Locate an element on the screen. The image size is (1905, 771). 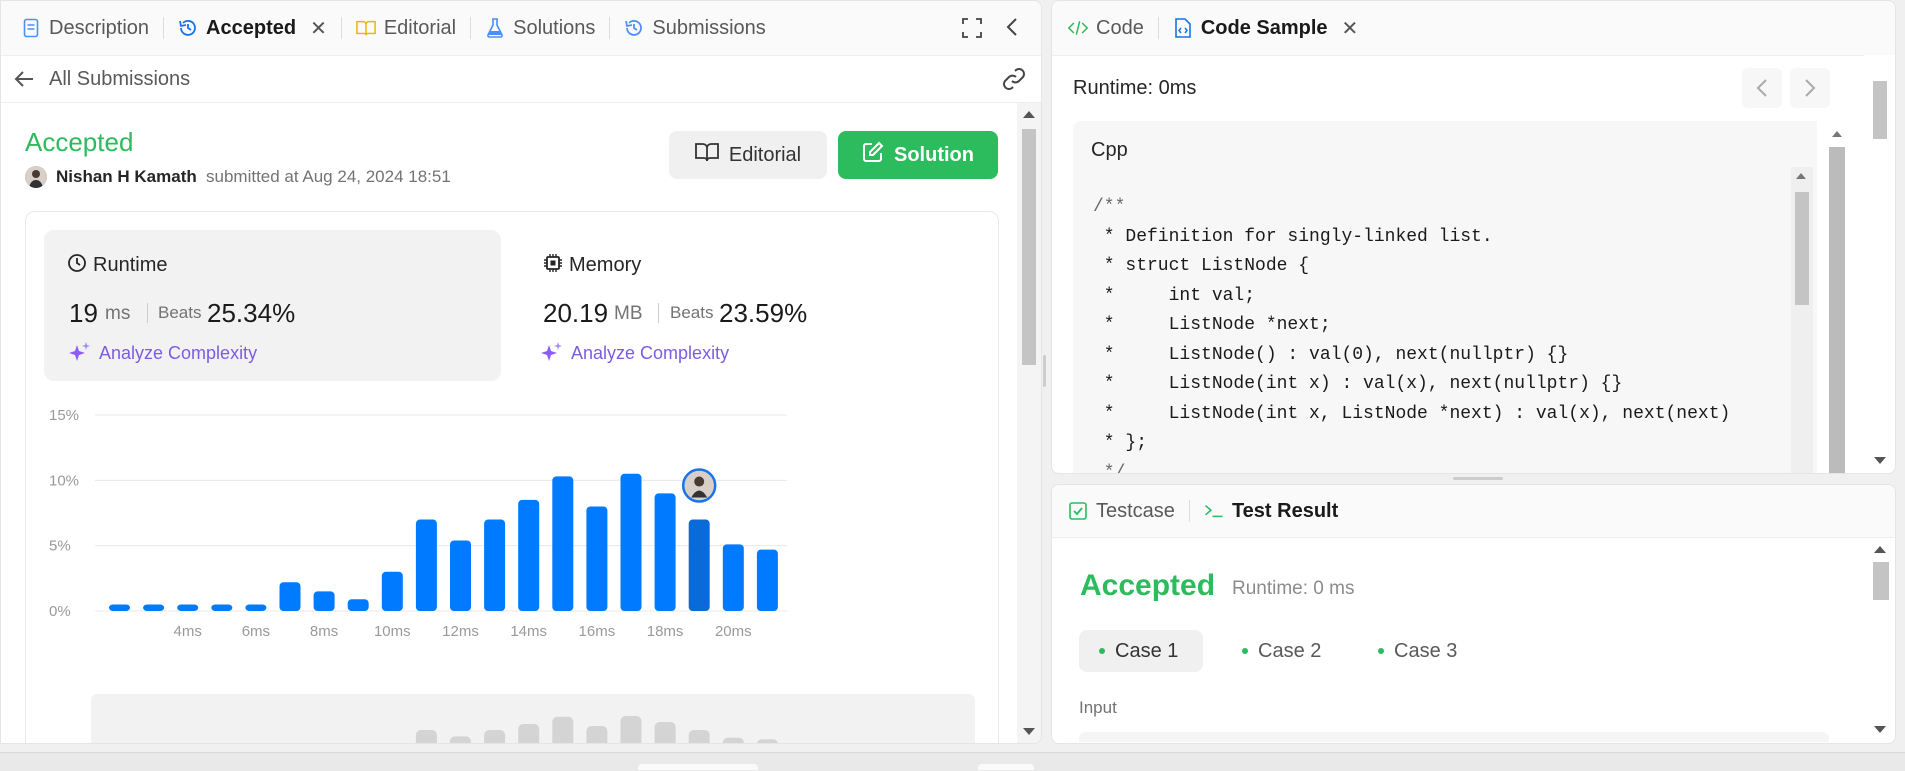
collapse-icon is located at coordinates (1012, 29).